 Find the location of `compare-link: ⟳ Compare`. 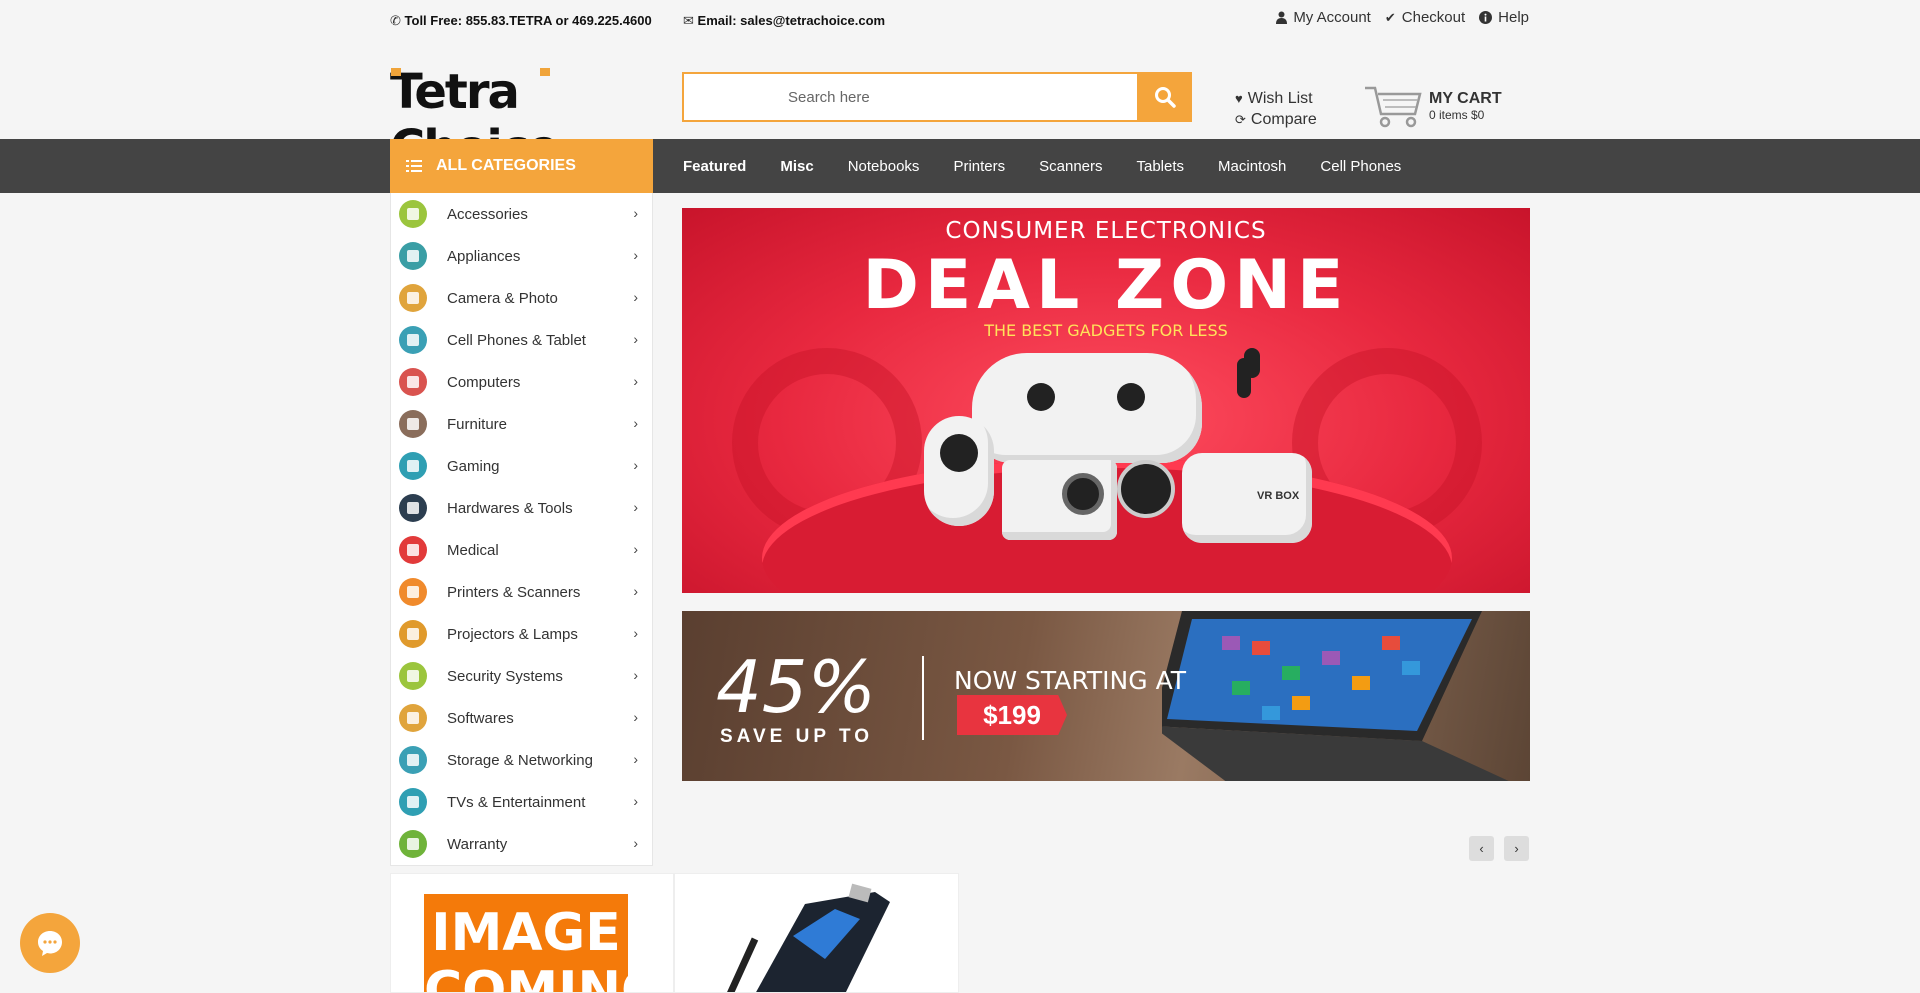

compare-link: ⟳ Compare is located at coordinates (1276, 119).